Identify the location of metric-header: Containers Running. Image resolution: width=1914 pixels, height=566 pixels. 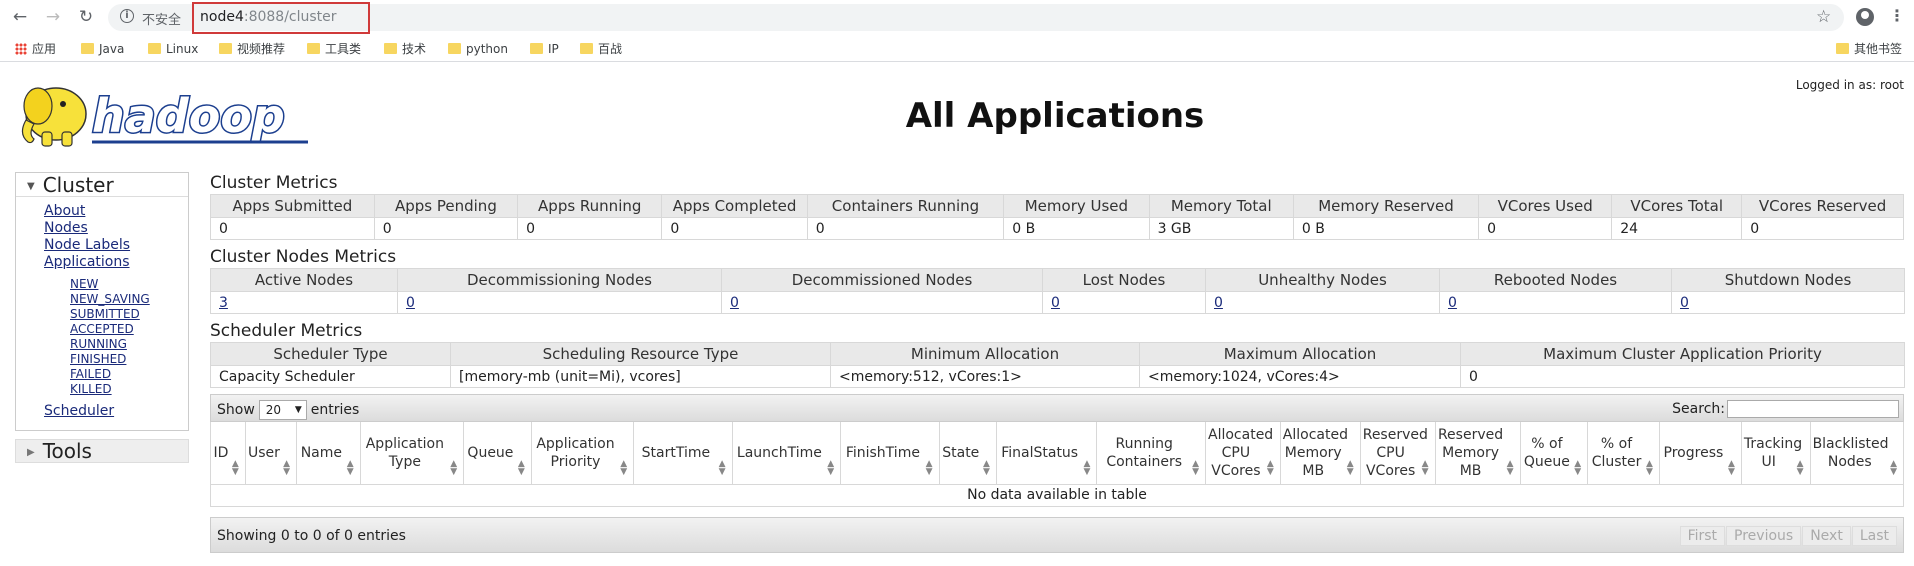
(905, 206).